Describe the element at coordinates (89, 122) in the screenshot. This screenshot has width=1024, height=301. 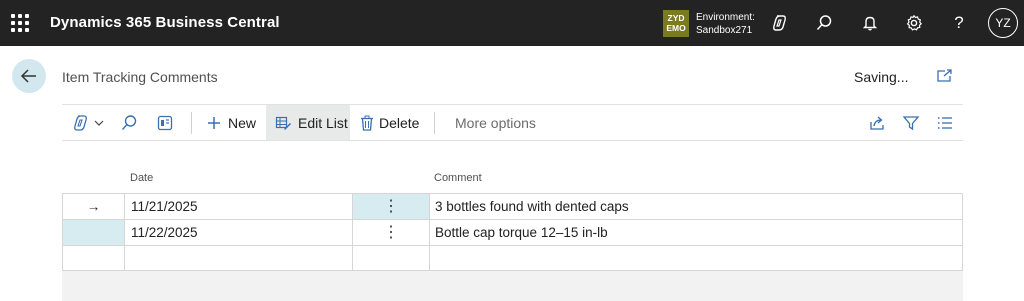
I see `copilot-dropdown-button` at that location.